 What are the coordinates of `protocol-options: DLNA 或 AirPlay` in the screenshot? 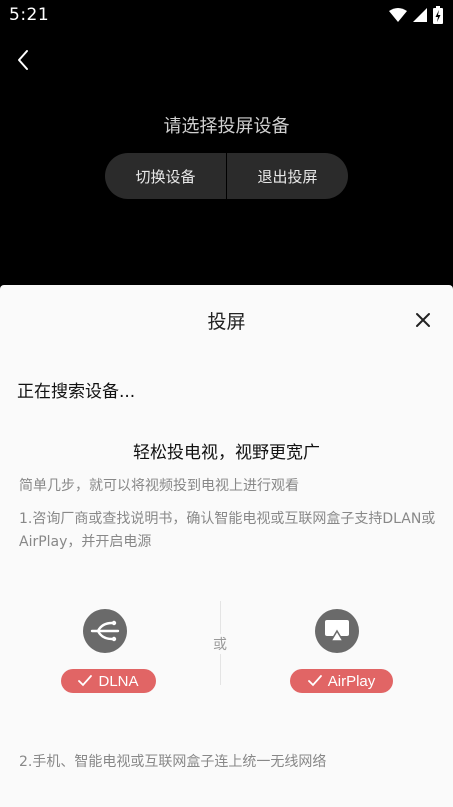 It's located at (226, 656).